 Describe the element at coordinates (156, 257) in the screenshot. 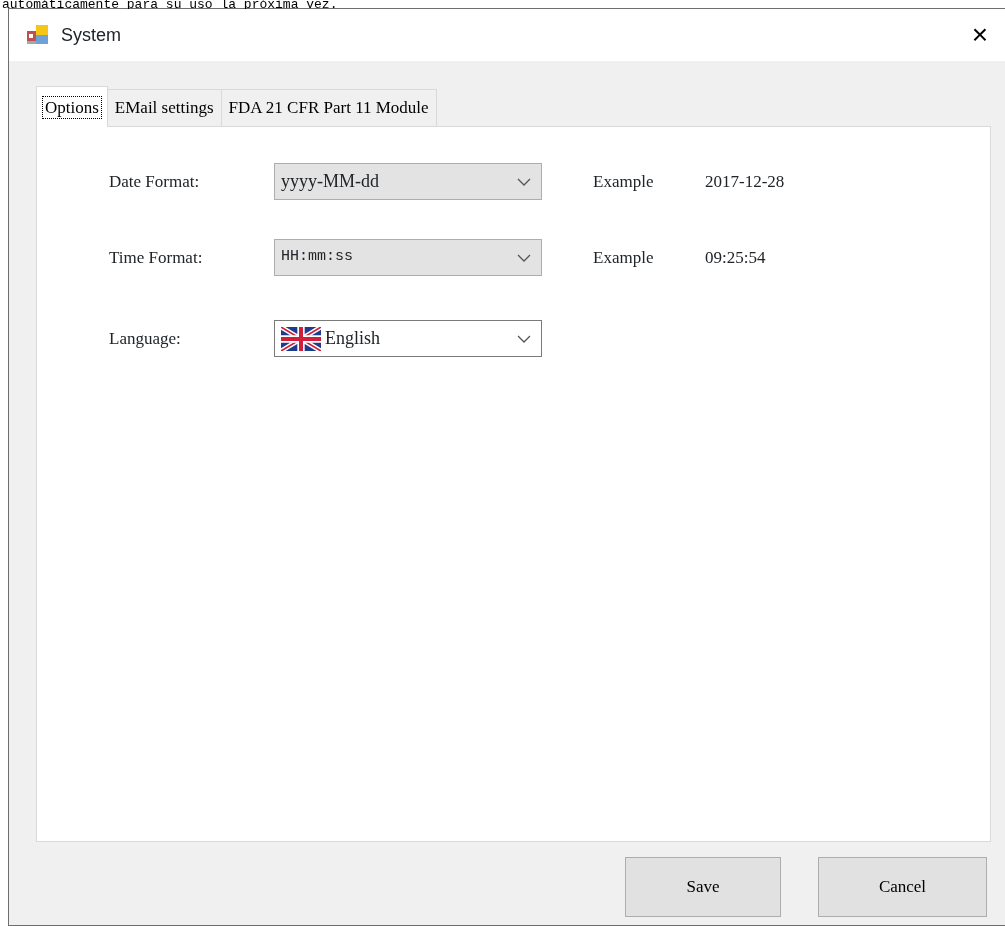

I see `field-label: Time Format:` at that location.